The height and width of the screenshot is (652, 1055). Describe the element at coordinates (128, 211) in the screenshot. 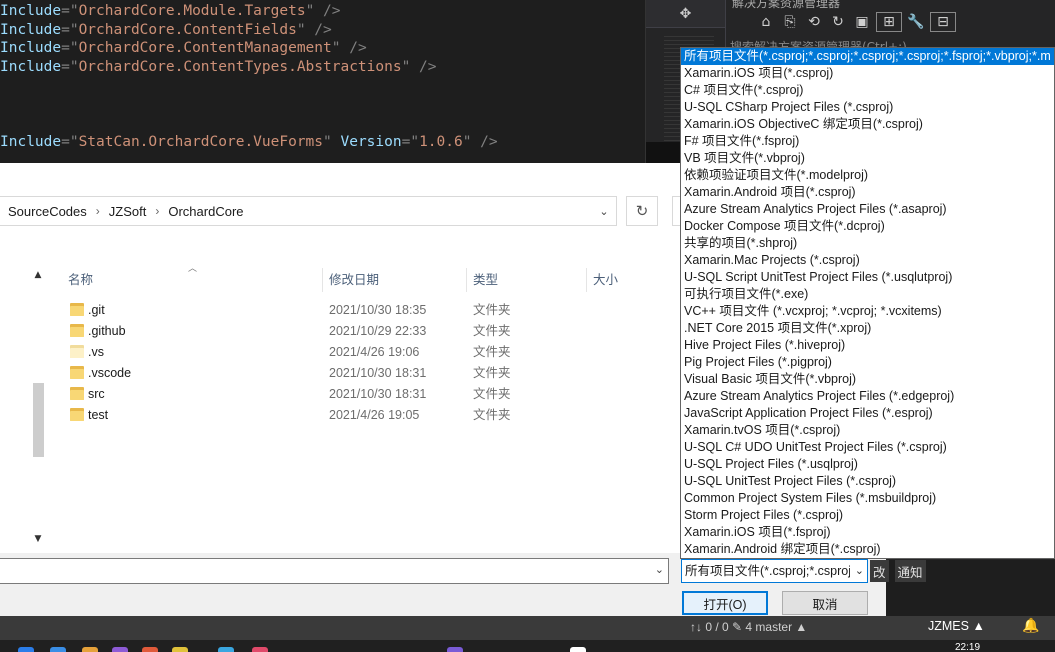

I see `breadcrumb-item: JZSoft` at that location.